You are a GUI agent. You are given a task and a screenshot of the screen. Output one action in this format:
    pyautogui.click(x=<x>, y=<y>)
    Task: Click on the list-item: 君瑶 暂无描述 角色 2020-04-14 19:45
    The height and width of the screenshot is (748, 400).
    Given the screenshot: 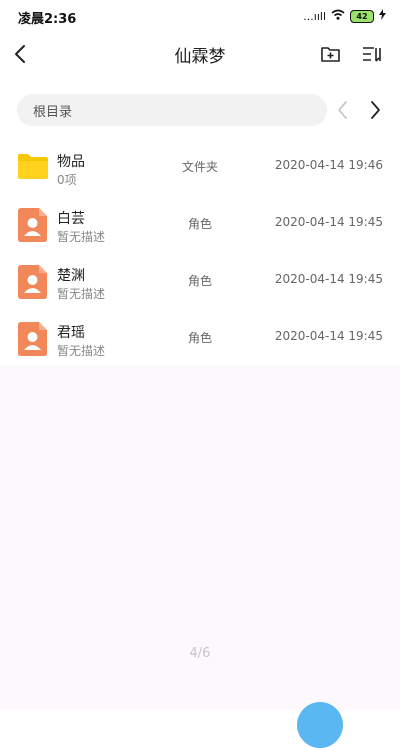 What is the action you would take?
    pyautogui.click(x=200, y=339)
    